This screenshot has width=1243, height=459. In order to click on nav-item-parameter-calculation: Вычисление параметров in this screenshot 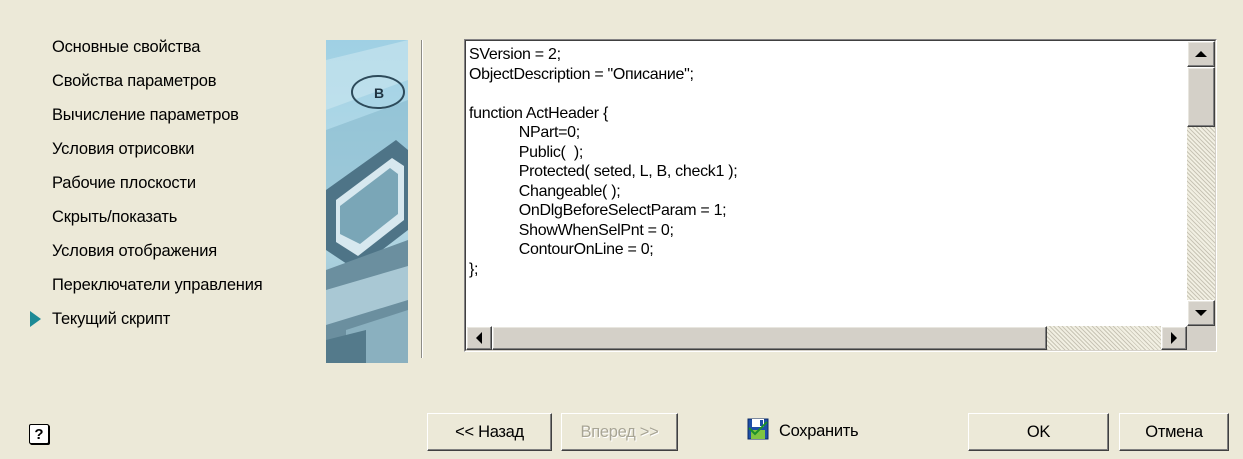, I will do `click(175, 115)`.